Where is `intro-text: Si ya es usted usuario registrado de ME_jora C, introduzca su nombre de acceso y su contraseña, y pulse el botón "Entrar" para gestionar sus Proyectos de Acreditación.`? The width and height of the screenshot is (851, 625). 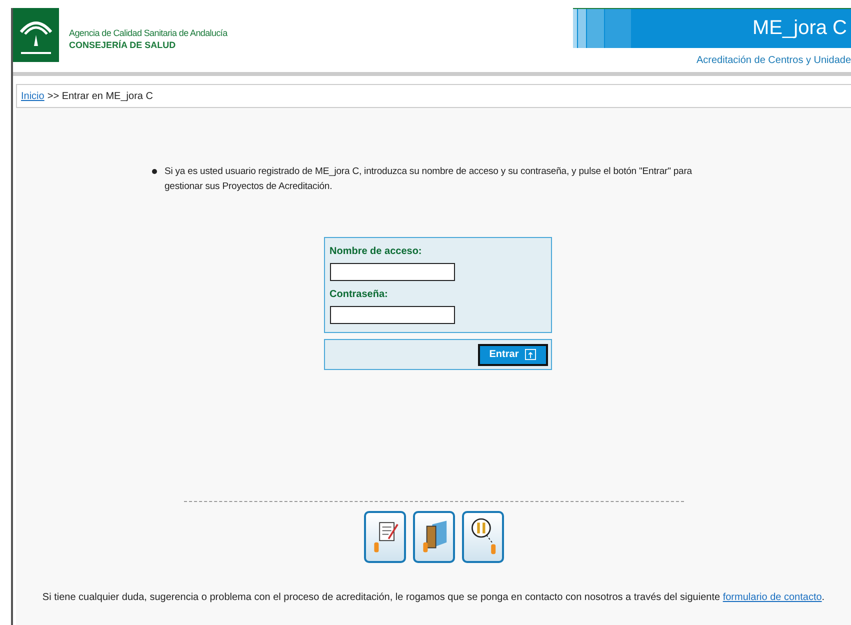
intro-text: Si ya es usted usuario registrado de ME_jora C, introduzca su nombre de acceso y su contraseña, y pulse el botón "Entrar" para gestionar sus Proyectos de Acreditación. is located at coordinates (428, 179).